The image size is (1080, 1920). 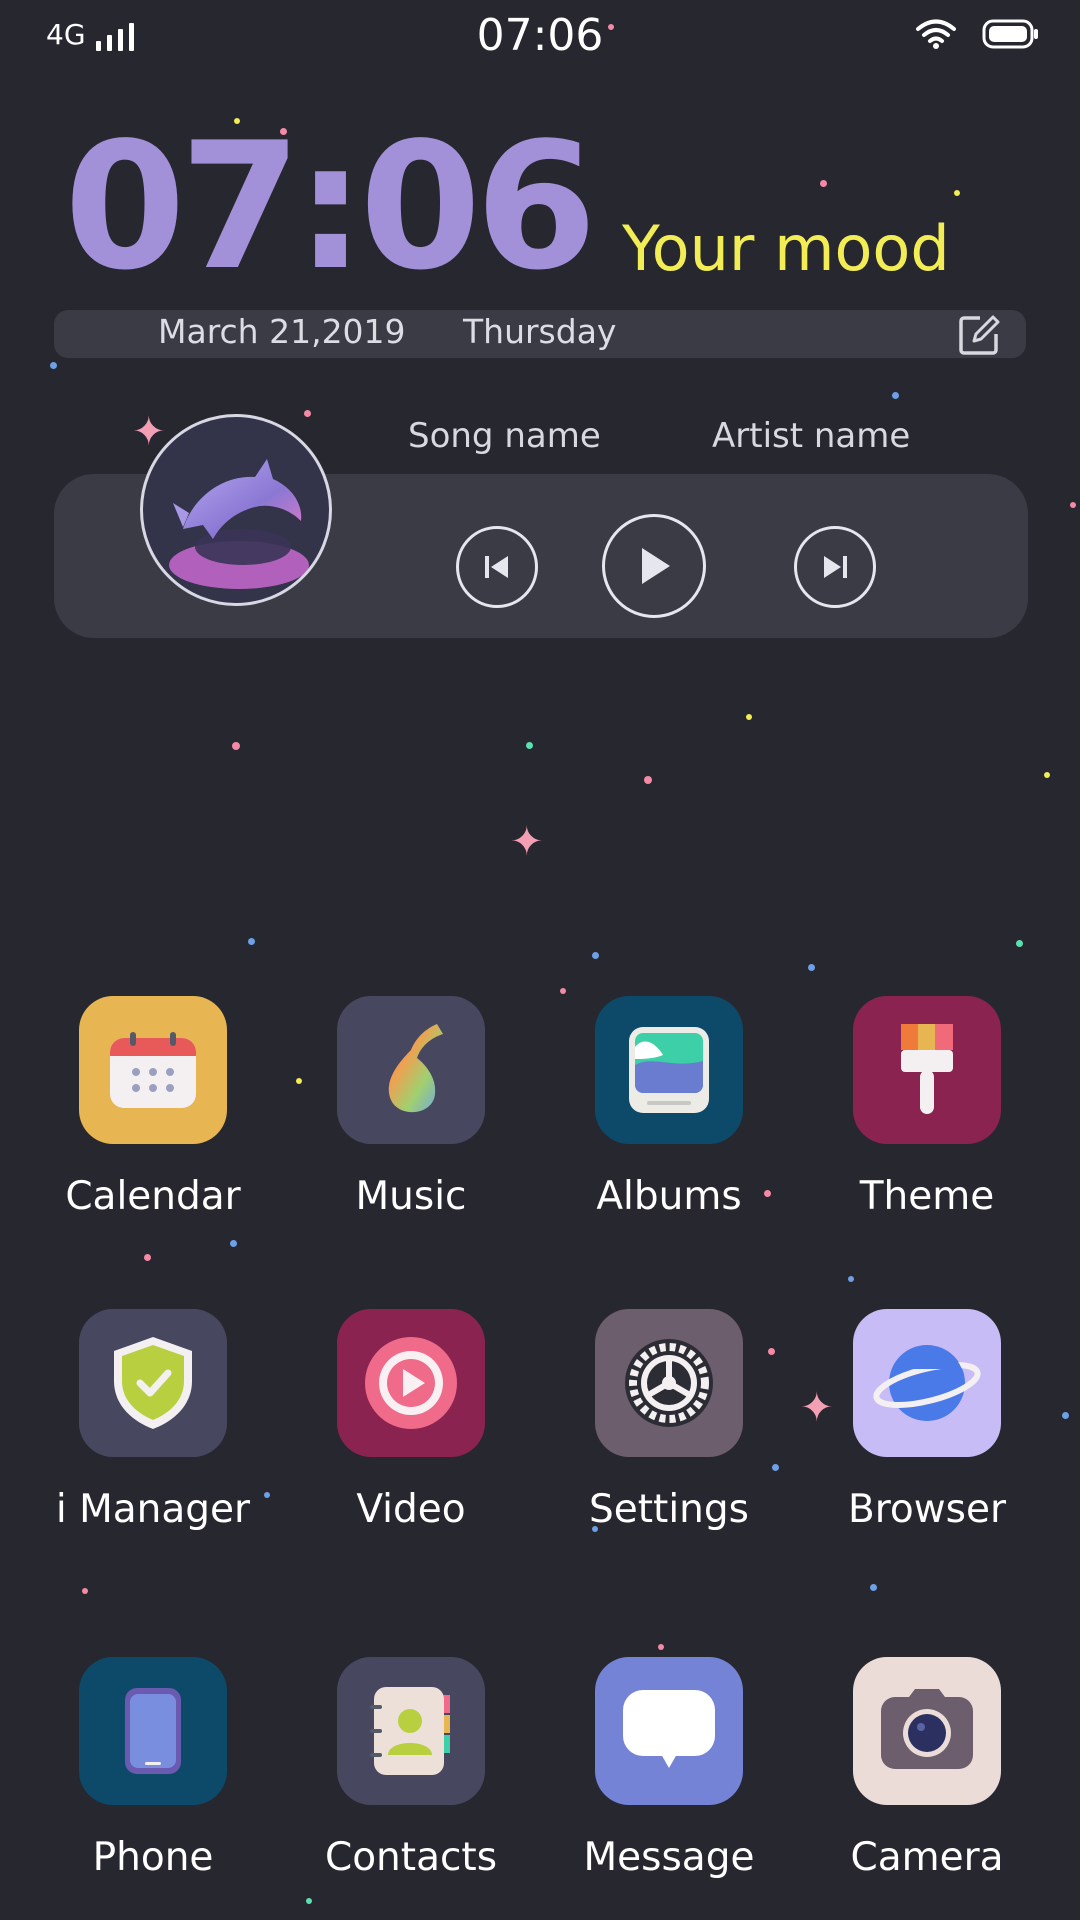 I want to click on message-icon, so click(x=669, y=1729).